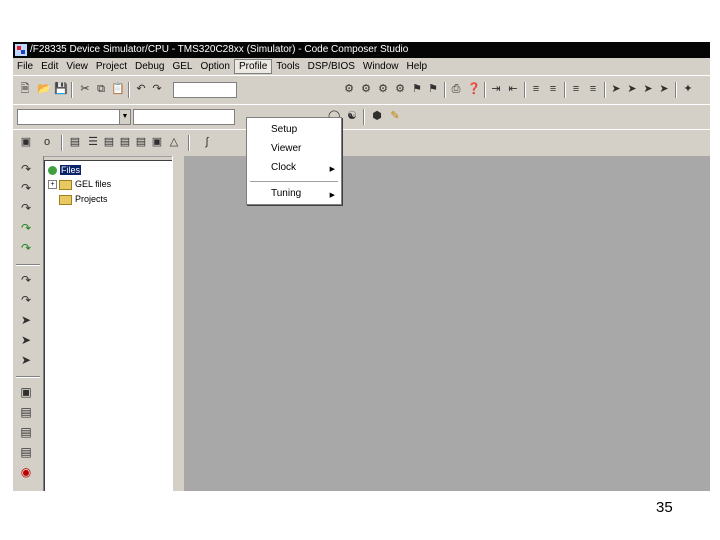 This screenshot has height=540, width=720. I want to click on run-to-cursor-icon: ↷, so click(26, 228).